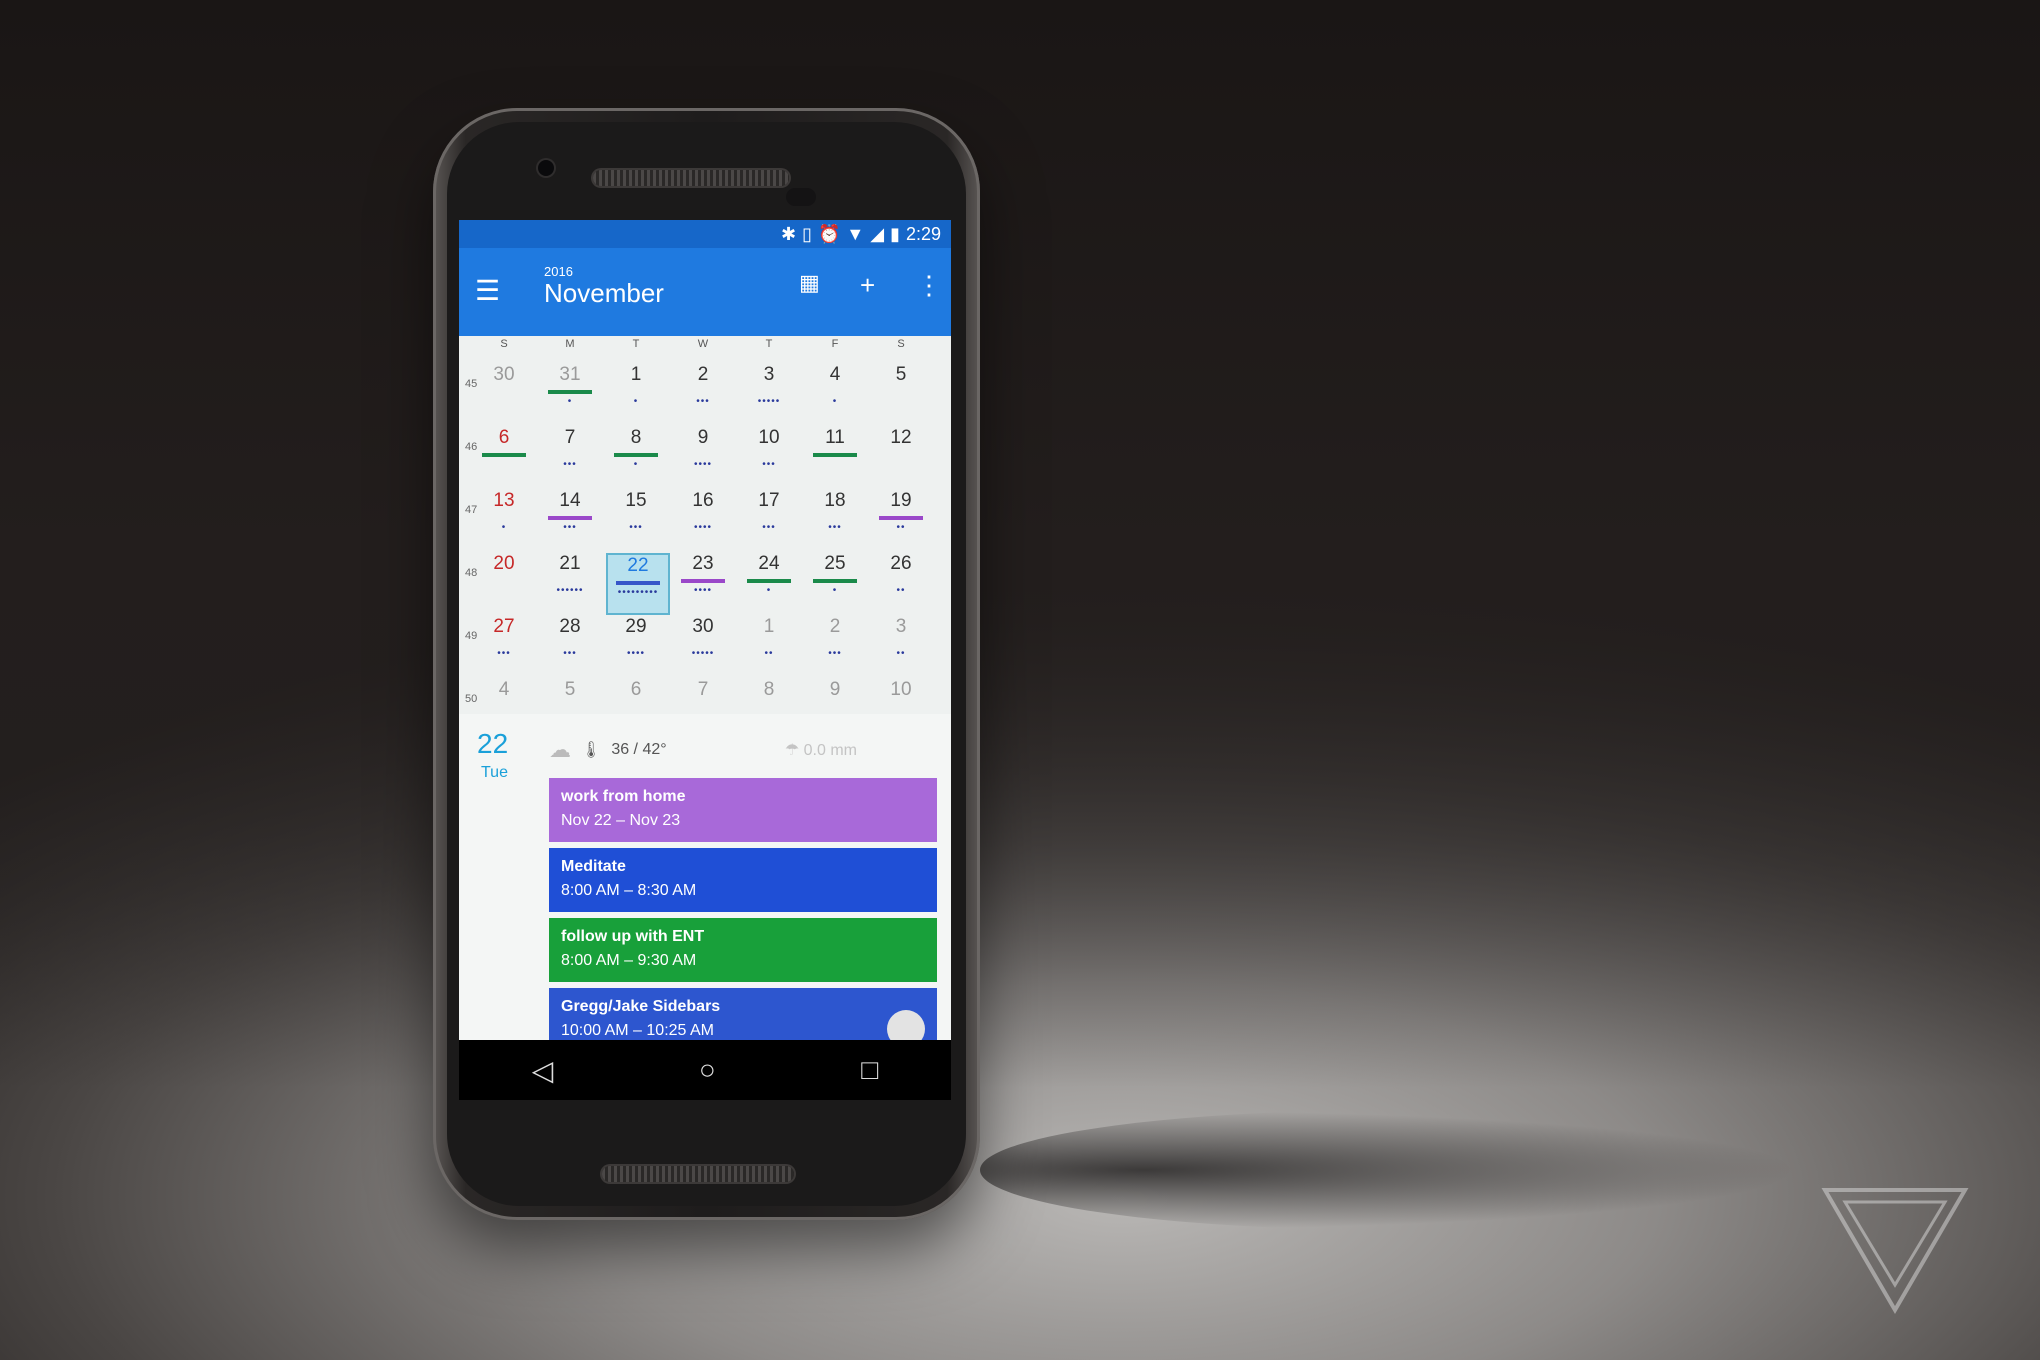  Describe the element at coordinates (604, 293) in the screenshot. I see `header-month: November` at that location.